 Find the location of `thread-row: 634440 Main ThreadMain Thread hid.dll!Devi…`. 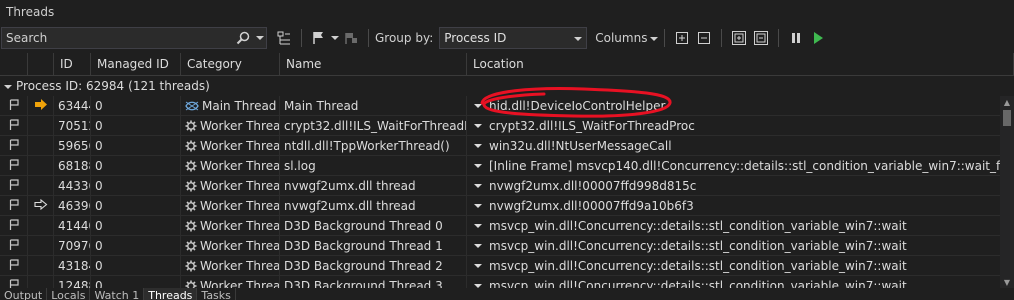

thread-row: 634440 Main ThreadMain Thread hid.dll!Devi… is located at coordinates (507, 106).